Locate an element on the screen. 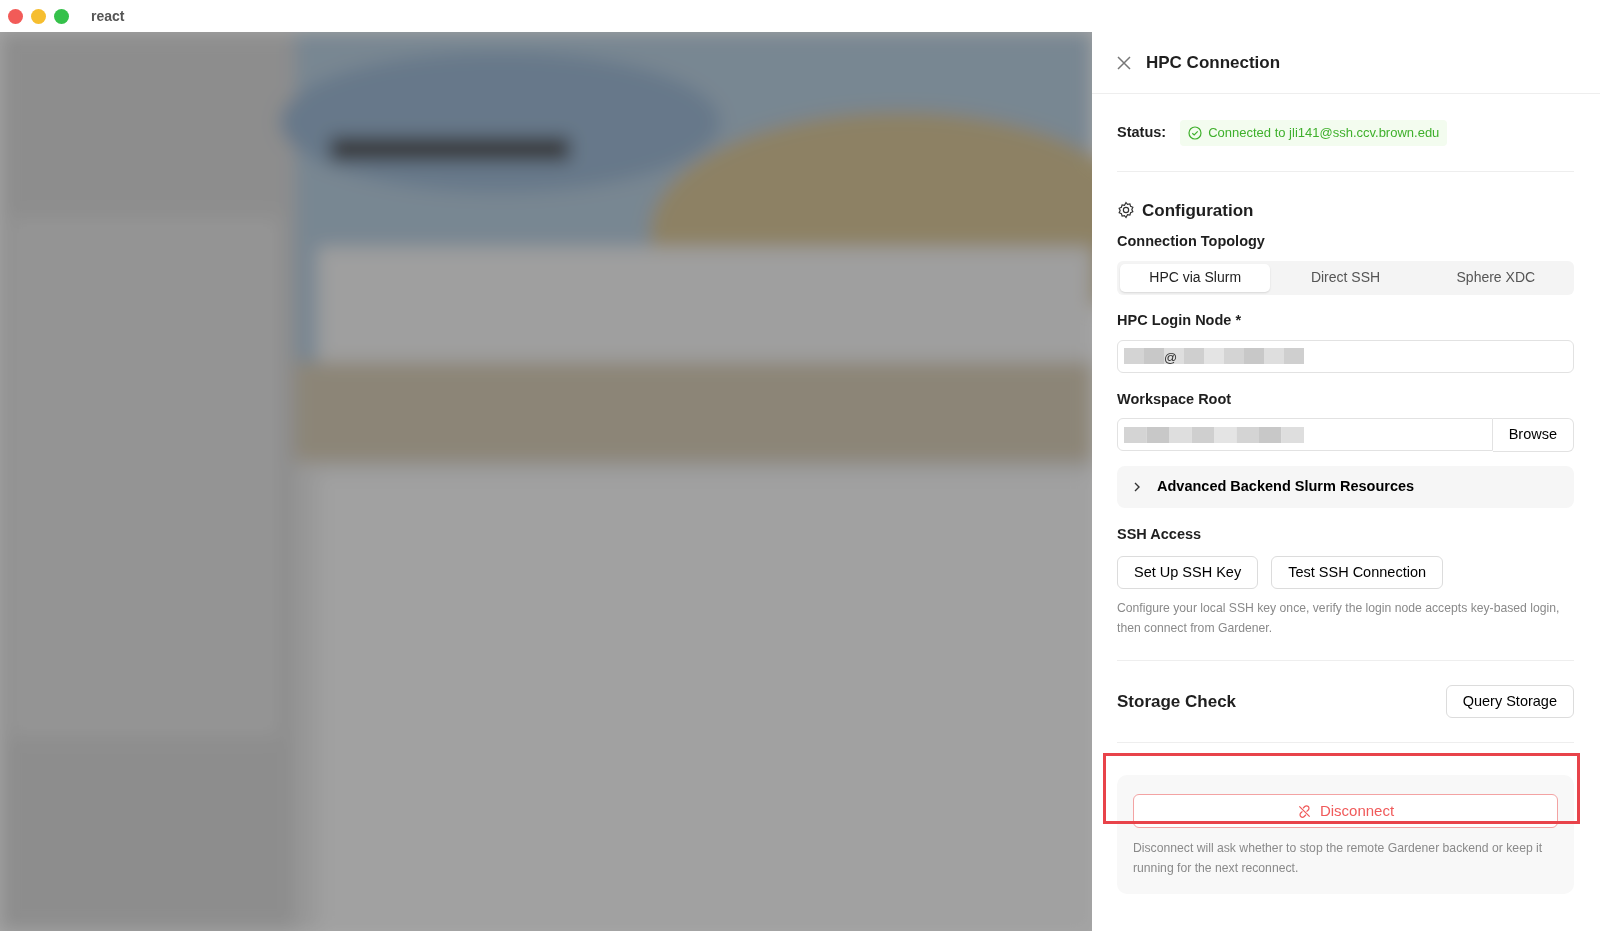 The height and width of the screenshot is (931, 1600). window-title: react is located at coordinates (108, 16).